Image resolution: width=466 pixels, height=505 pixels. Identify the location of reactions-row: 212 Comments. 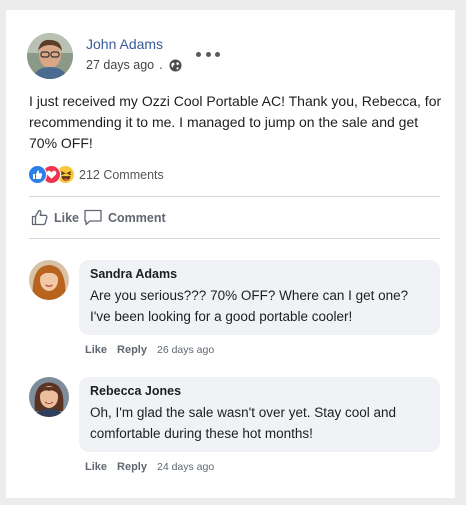
(96, 174).